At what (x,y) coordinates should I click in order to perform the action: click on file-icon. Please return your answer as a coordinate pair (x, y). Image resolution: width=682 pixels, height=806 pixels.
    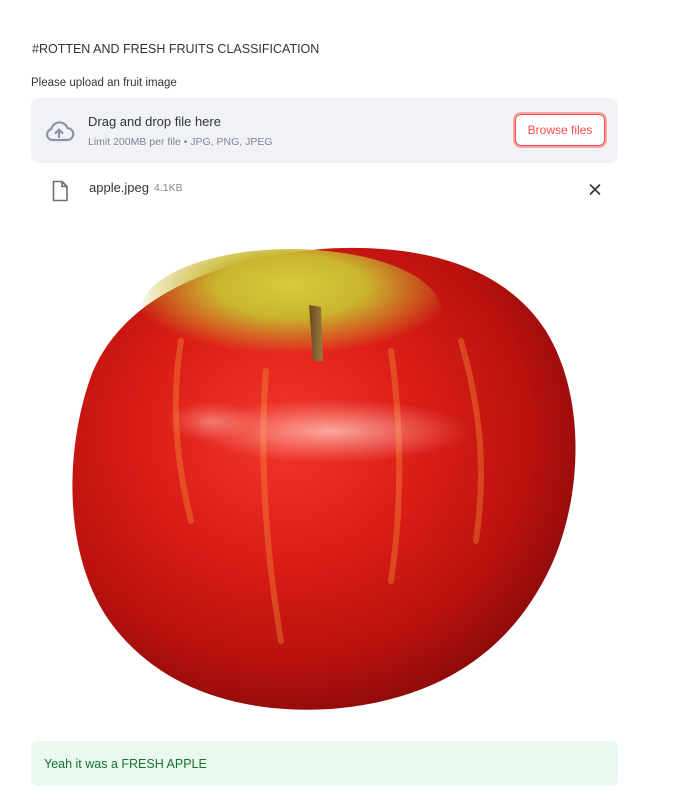
    Looking at the image, I should click on (60, 191).